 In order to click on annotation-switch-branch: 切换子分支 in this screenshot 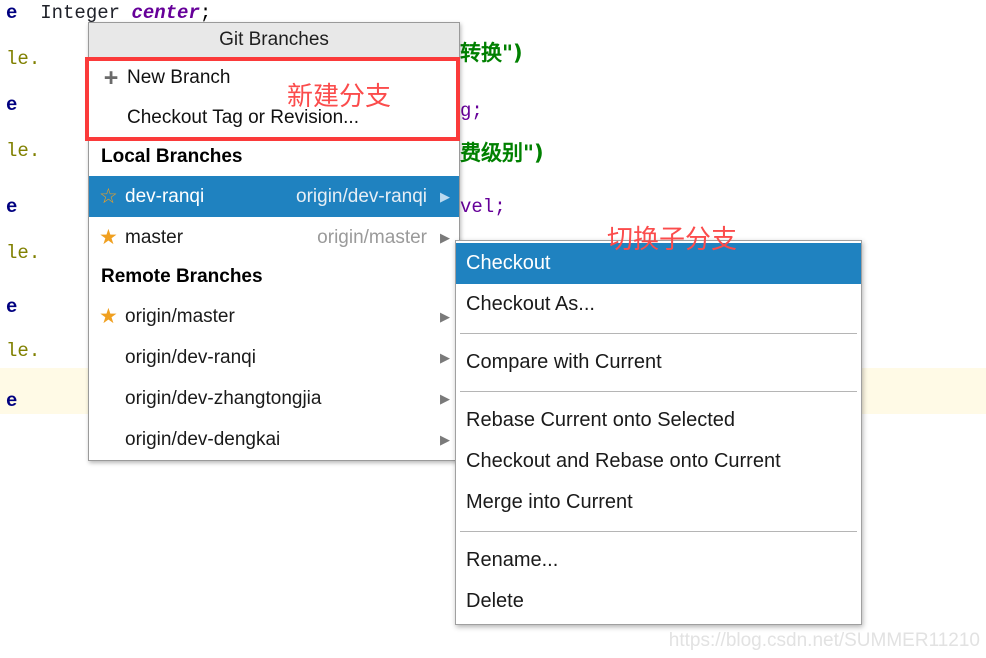, I will do `click(672, 240)`.